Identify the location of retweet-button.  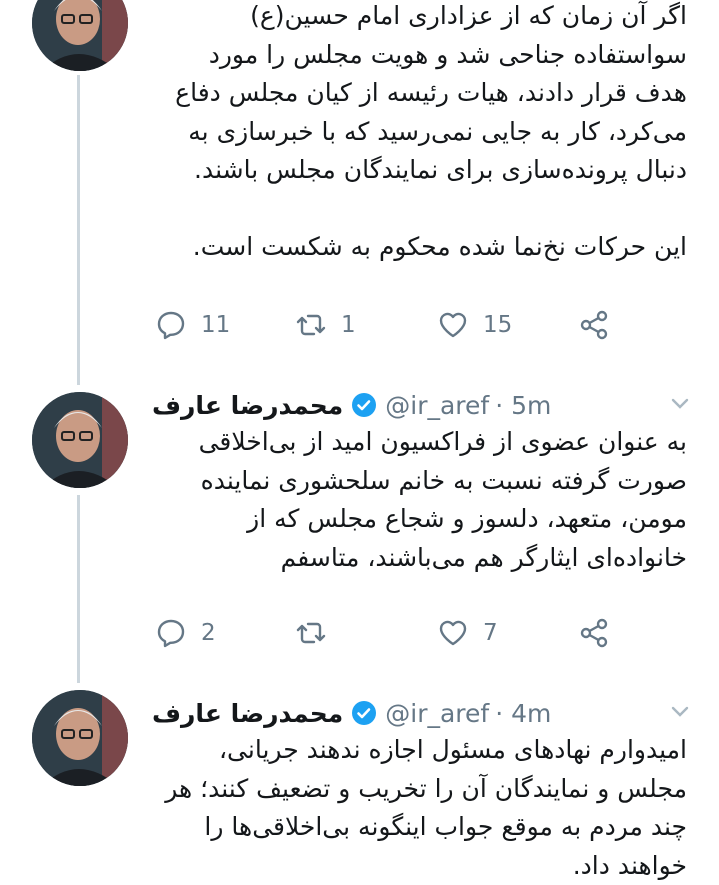
(318, 633).